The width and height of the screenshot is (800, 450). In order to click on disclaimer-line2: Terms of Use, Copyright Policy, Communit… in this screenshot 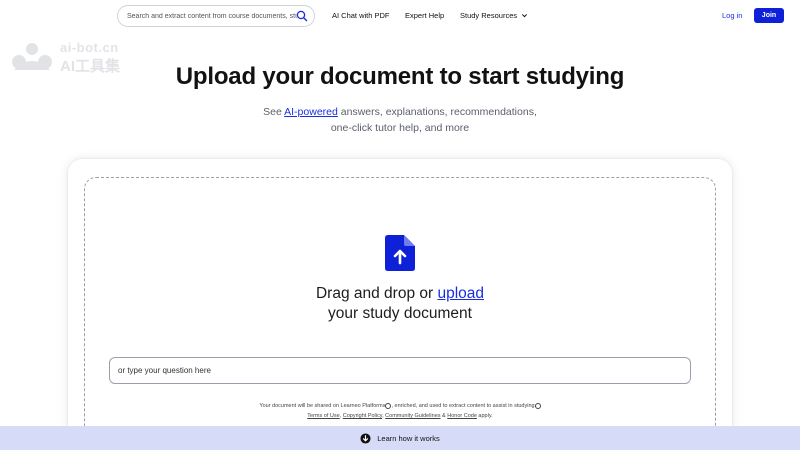, I will do `click(400, 416)`.